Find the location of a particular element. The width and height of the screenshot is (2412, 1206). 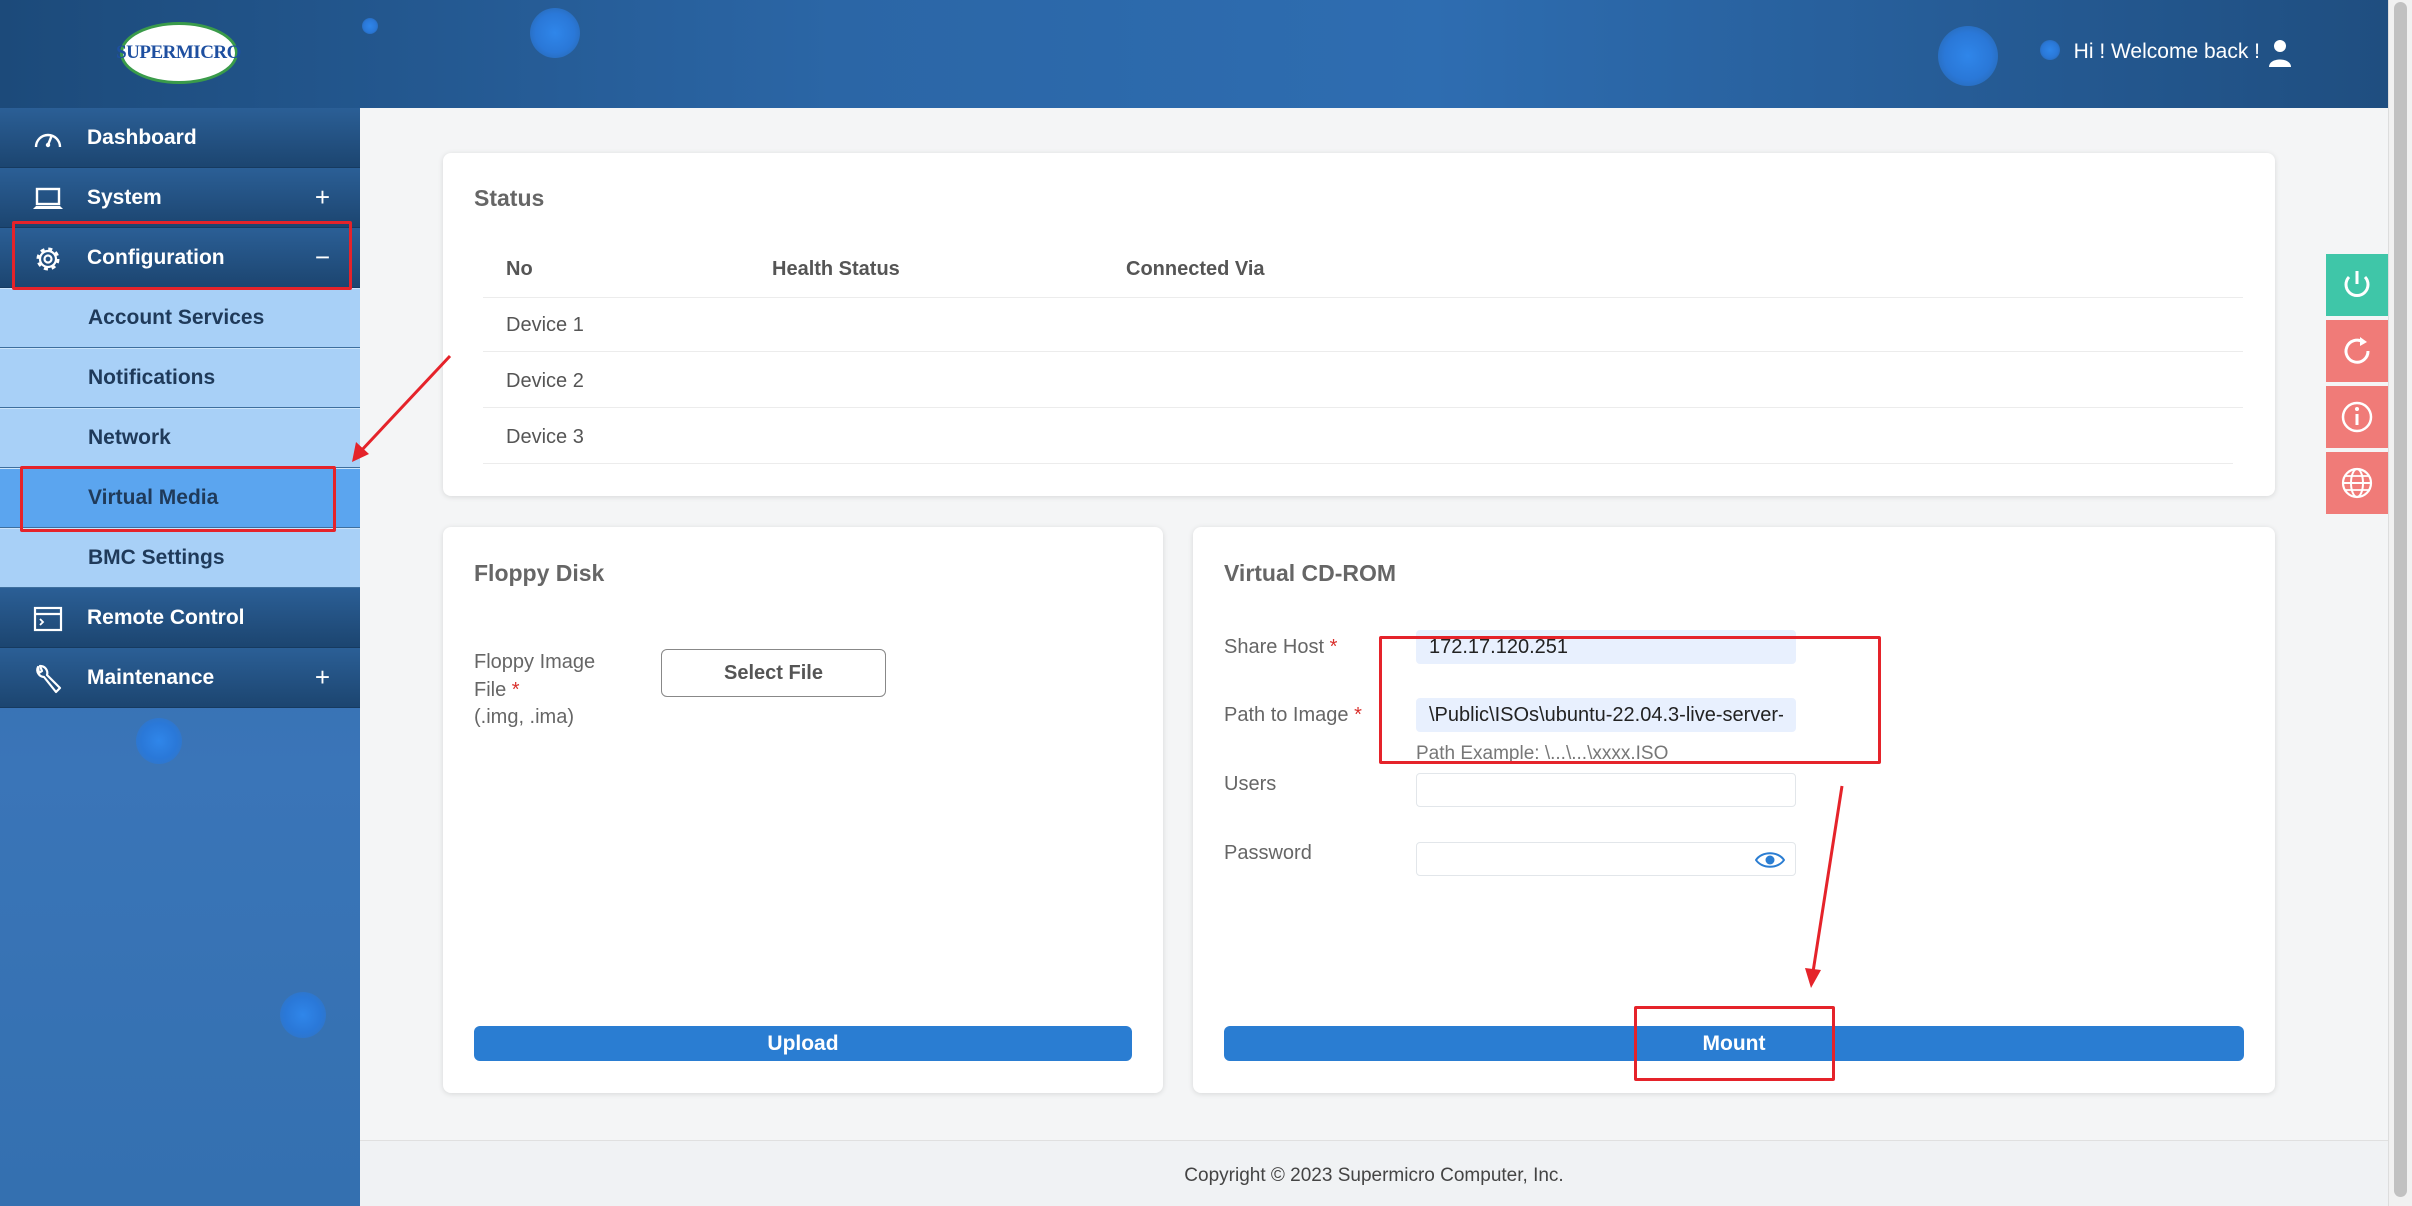

refresh-icon is located at coordinates (2357, 350).